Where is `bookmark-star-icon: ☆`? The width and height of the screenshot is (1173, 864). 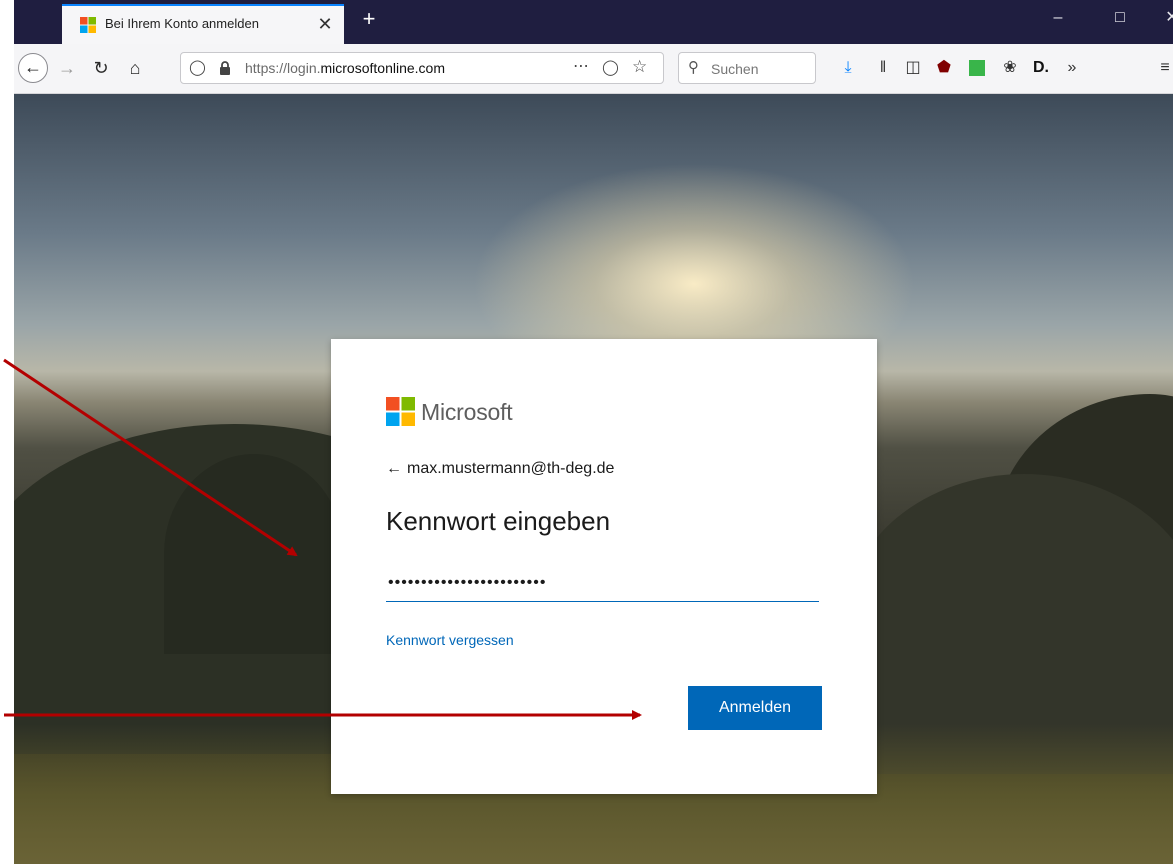 bookmark-star-icon: ☆ is located at coordinates (639, 67).